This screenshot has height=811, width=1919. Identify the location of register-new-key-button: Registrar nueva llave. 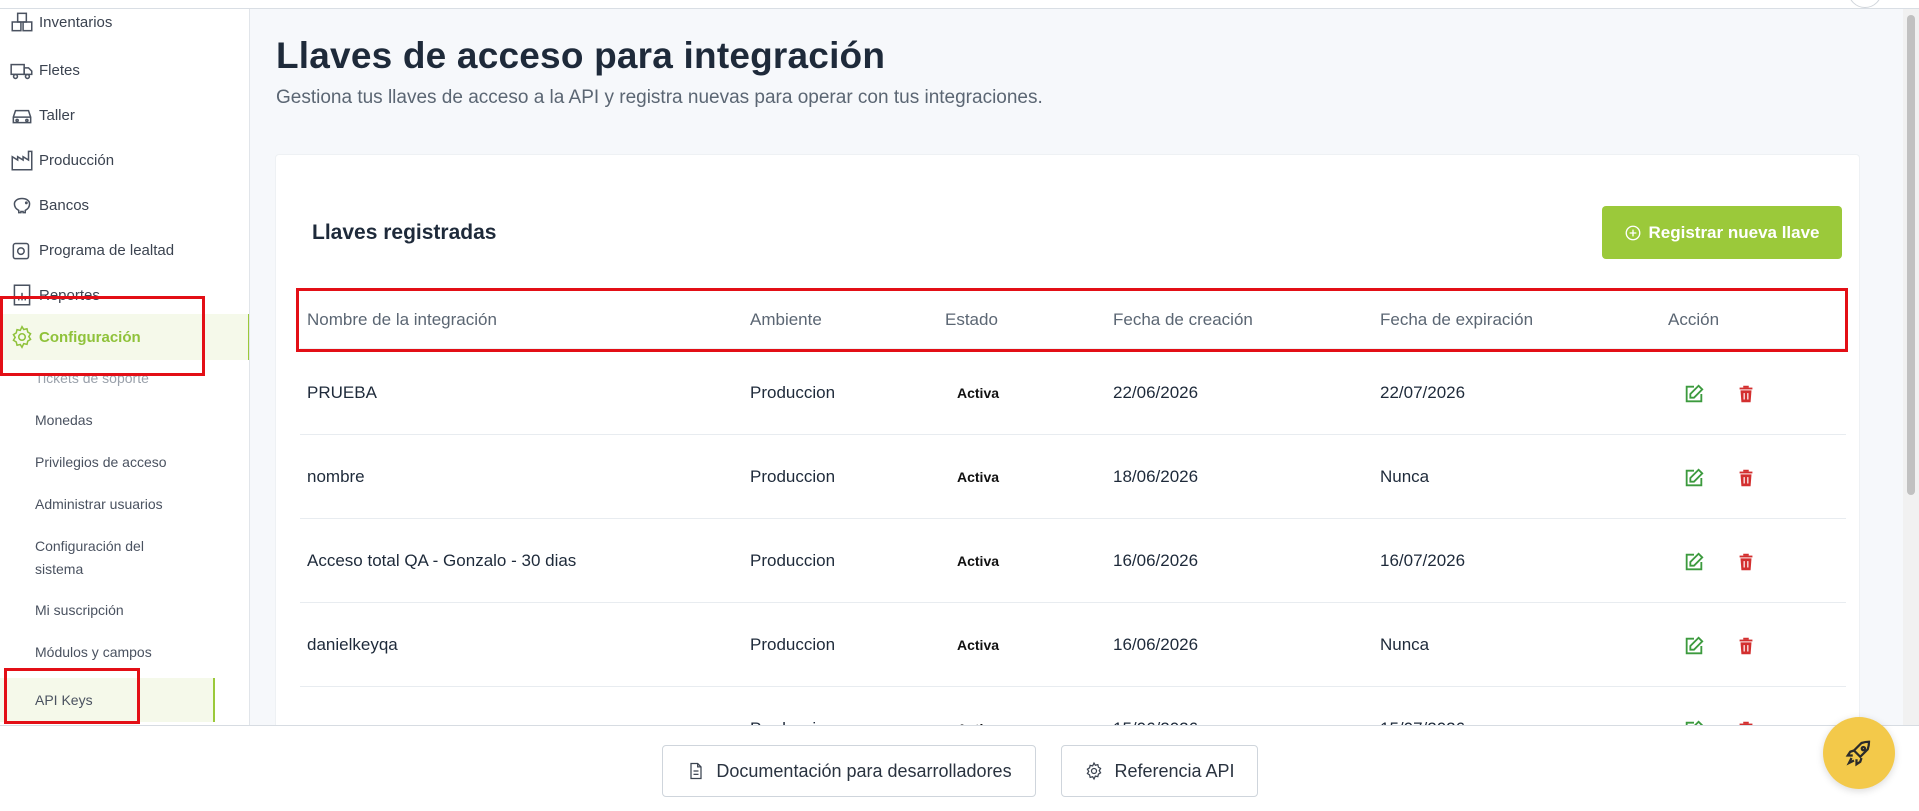
(1722, 232).